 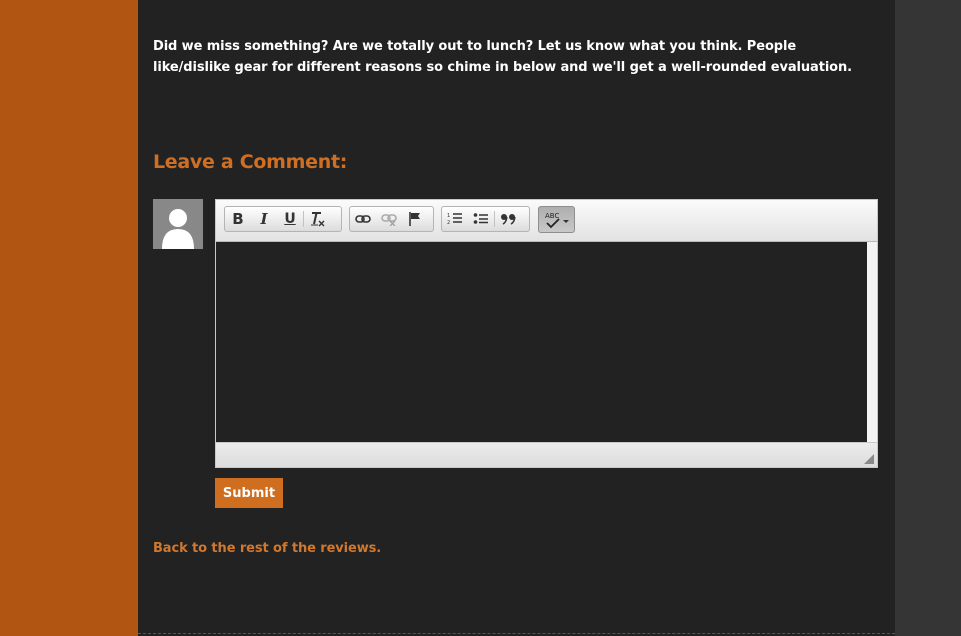 I want to click on bold-button: B, so click(x=238, y=219).